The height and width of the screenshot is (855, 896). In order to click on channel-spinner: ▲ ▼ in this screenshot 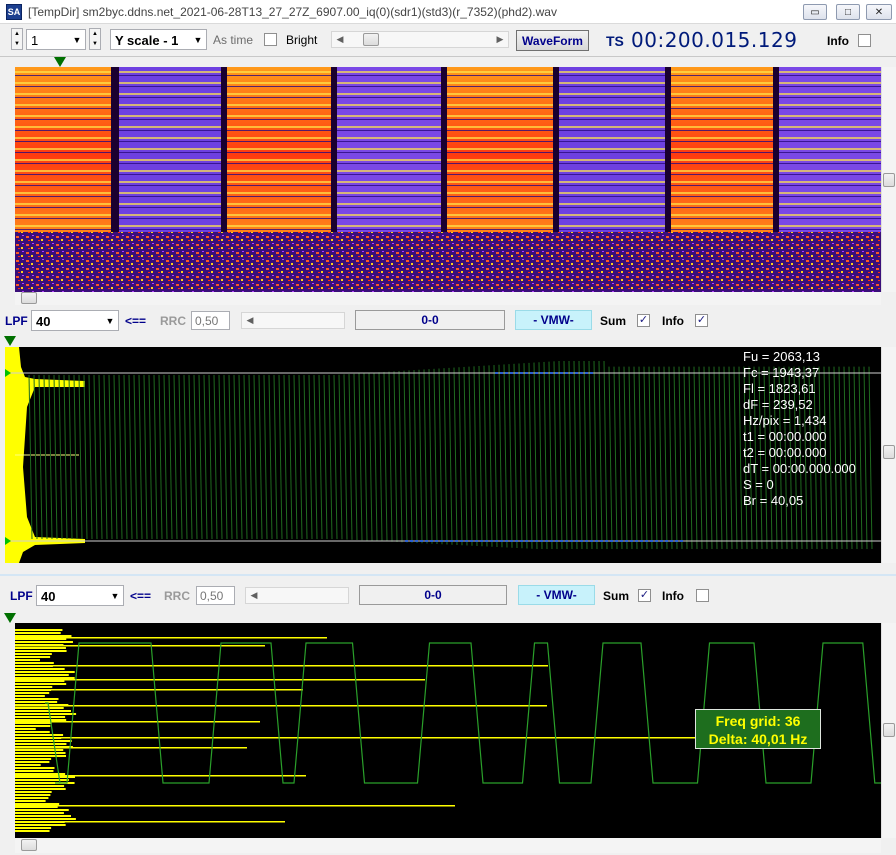, I will do `click(95, 39)`.